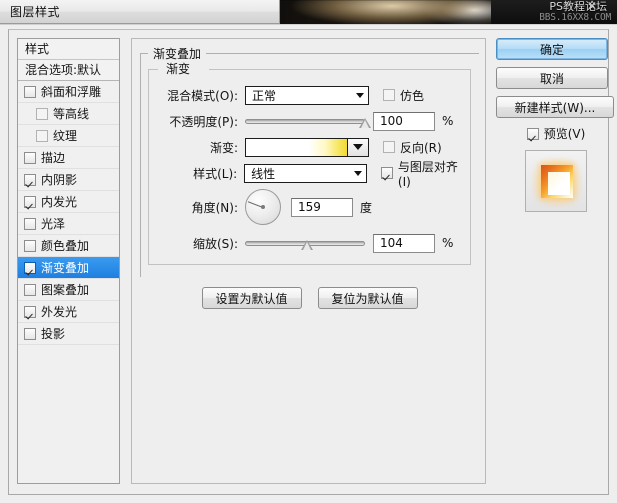 The height and width of the screenshot is (503, 617). I want to click on style-list-item: 斜面和浮雕, so click(68, 92).